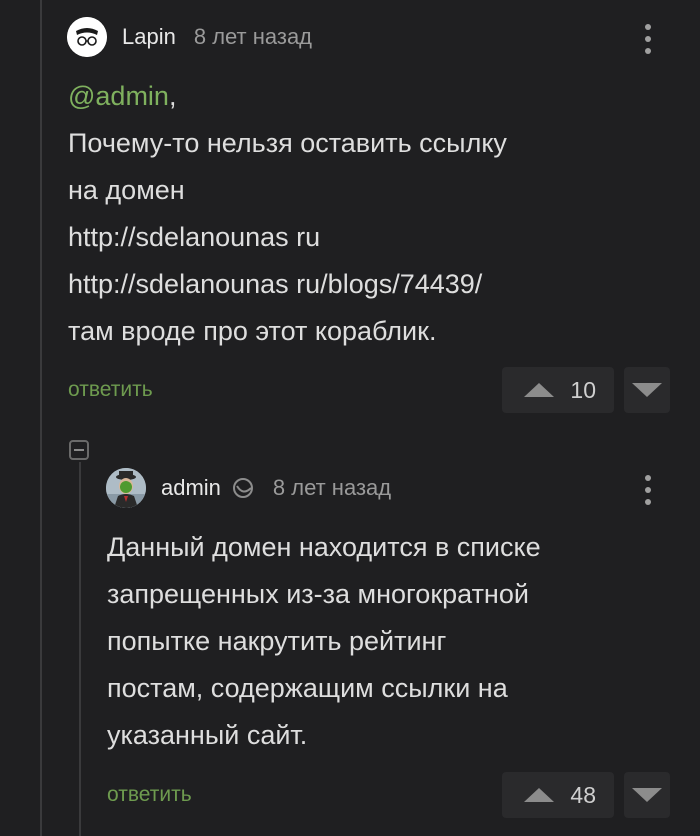 The image size is (700, 836). What do you see at coordinates (126, 190) in the screenshot?
I see `text-line: на домен` at bounding box center [126, 190].